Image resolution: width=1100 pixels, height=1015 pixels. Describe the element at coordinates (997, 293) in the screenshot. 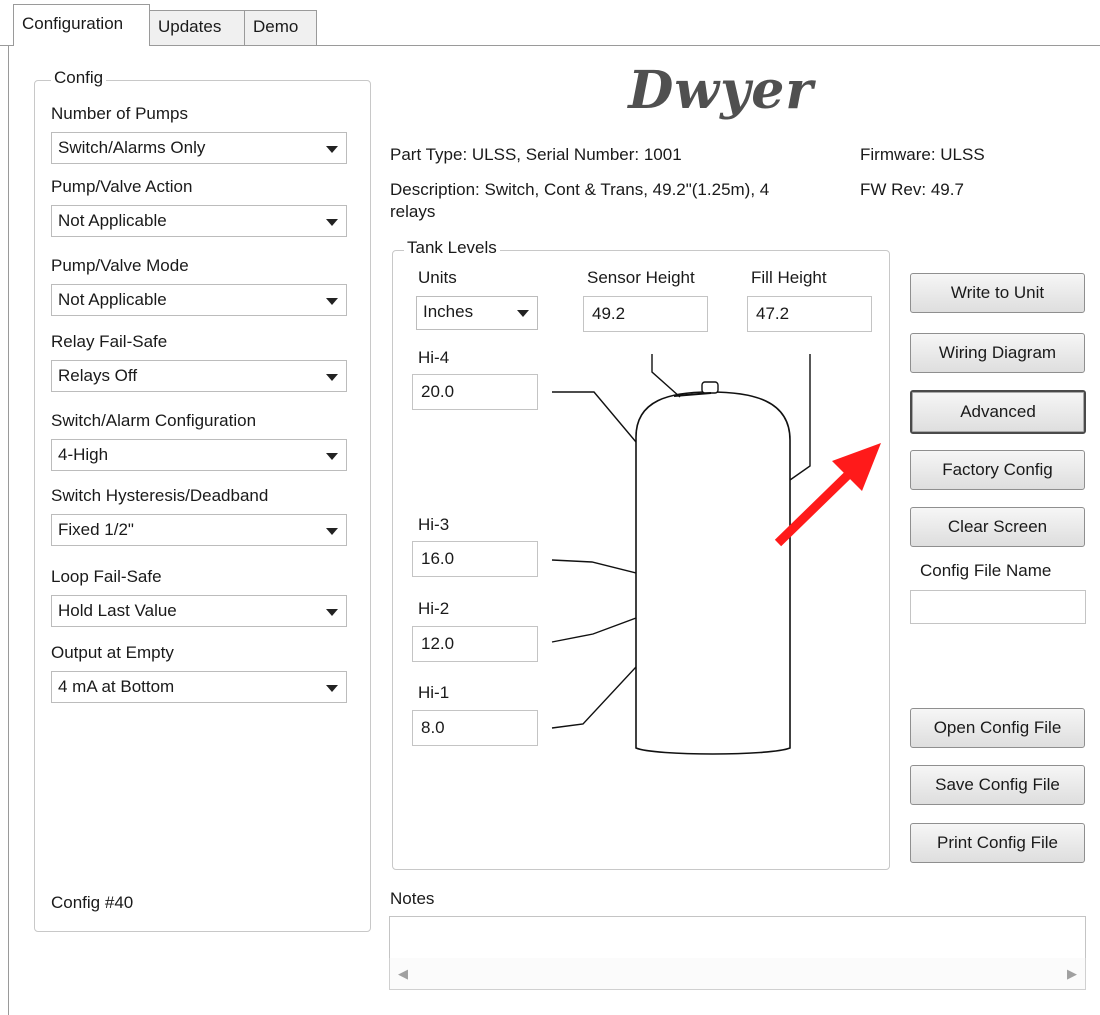

I see `write-to-unit-button: Write to Unit` at that location.